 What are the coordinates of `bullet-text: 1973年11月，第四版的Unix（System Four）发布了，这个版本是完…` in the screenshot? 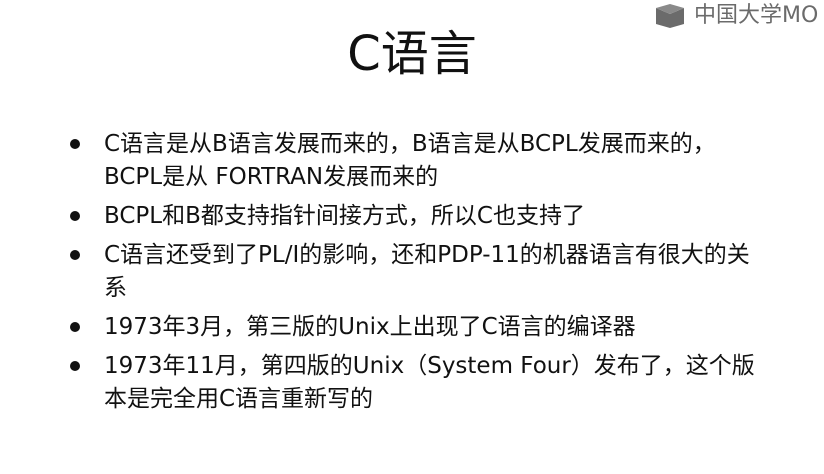 It's located at (429, 382).